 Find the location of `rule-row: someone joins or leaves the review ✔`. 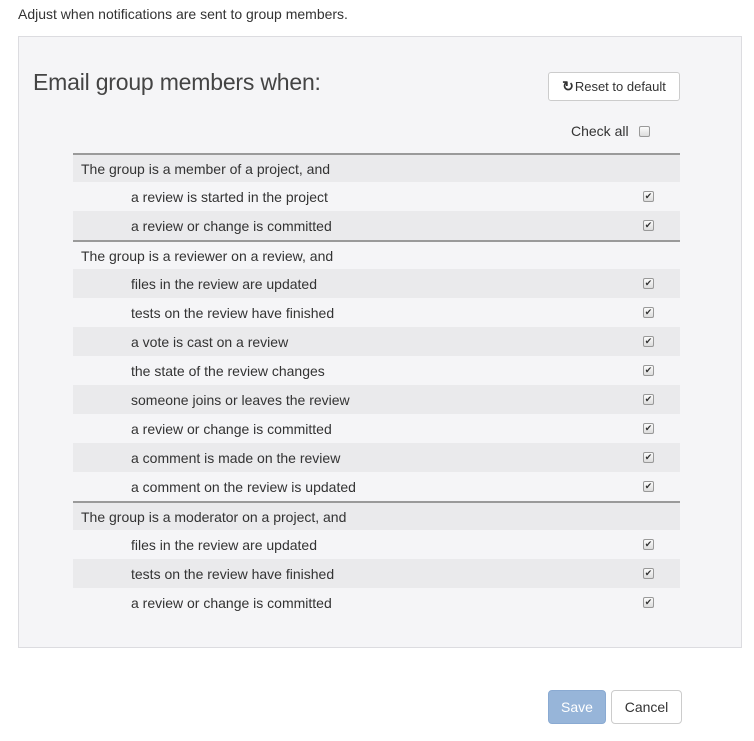

rule-row: someone joins or leaves the review ✔ is located at coordinates (376, 399).